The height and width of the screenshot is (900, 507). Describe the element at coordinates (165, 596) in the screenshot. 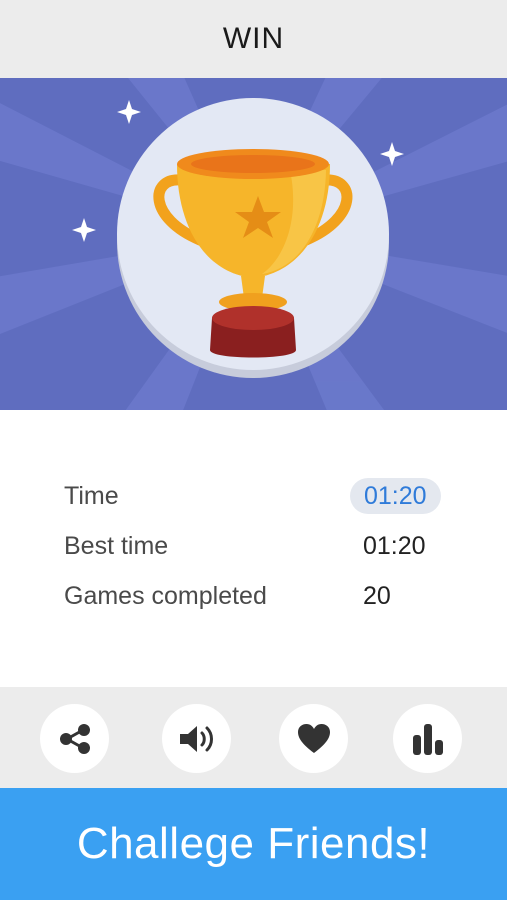

I see `stat-label: Games completed` at that location.